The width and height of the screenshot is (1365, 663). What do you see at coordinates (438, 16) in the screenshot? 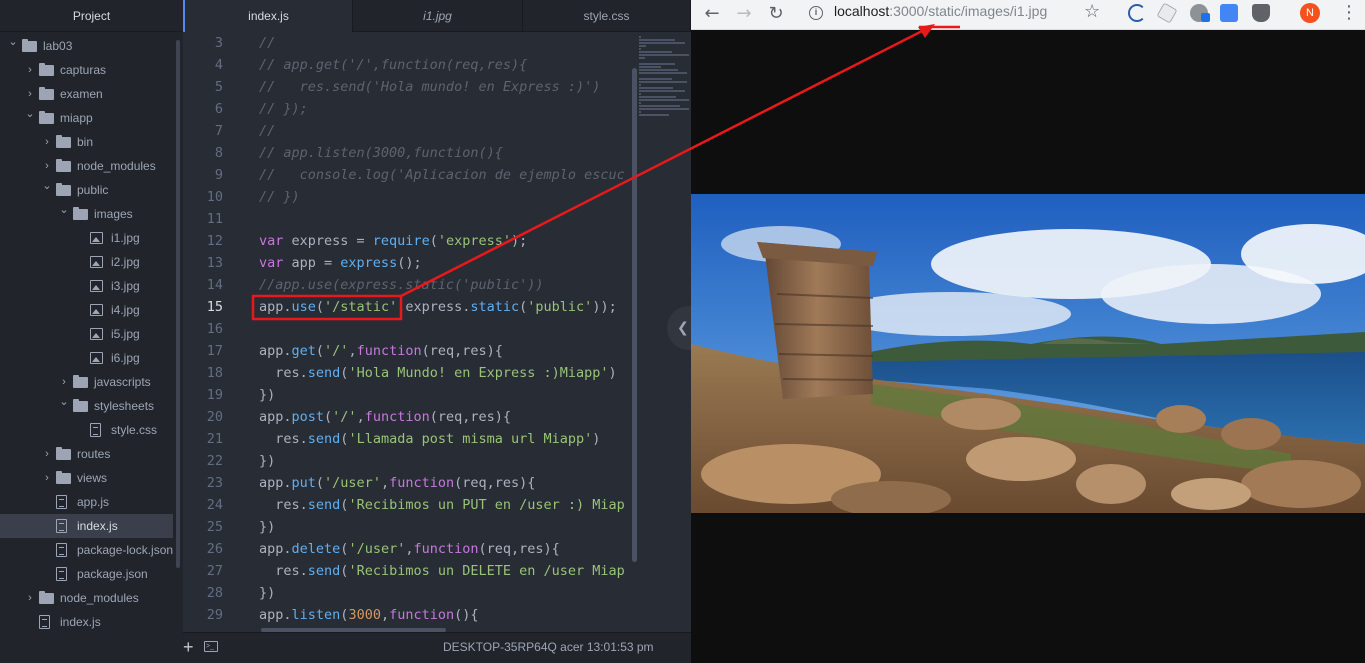
I see `tab-i1-jpg: i1.jpg` at bounding box center [438, 16].